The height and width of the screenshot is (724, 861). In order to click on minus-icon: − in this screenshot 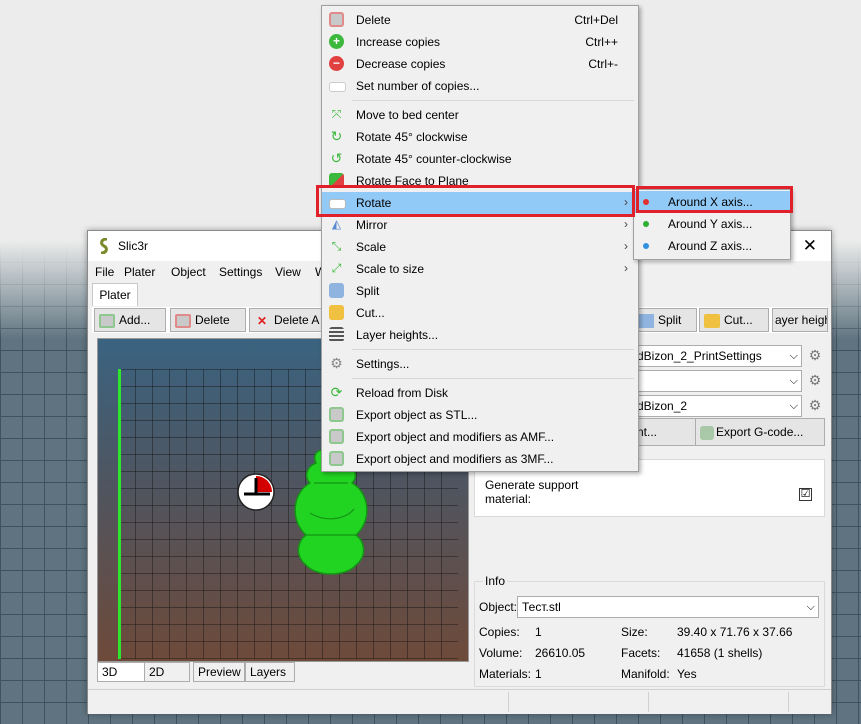, I will do `click(336, 63)`.